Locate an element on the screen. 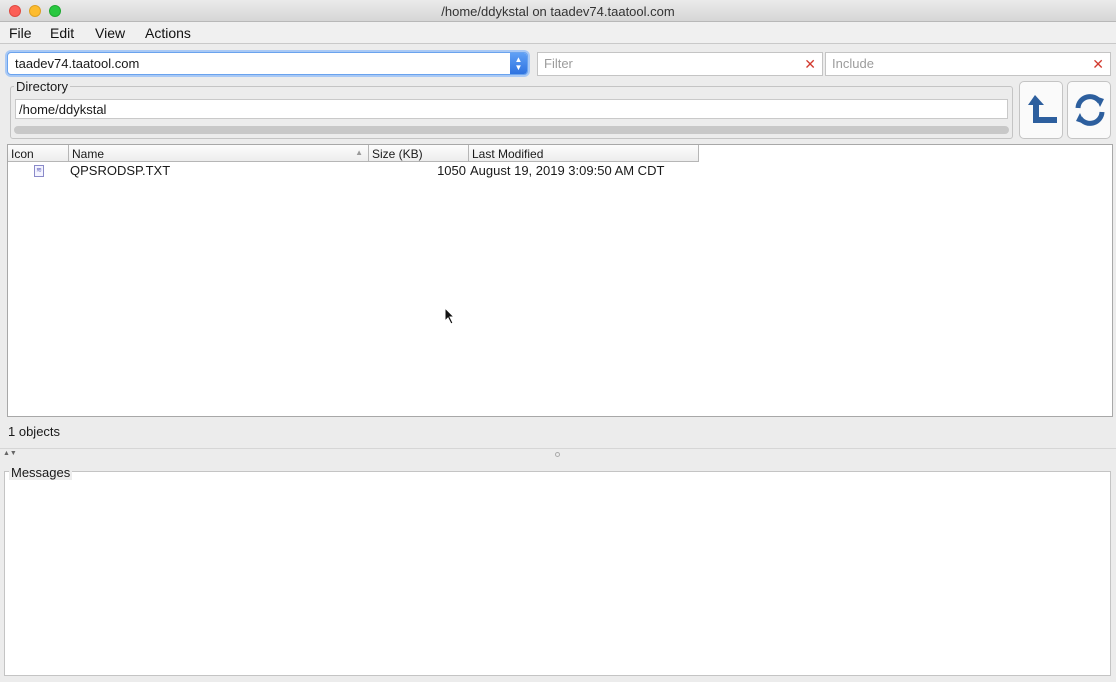 The image size is (1116, 682). column-header-name: Name ▲ is located at coordinates (219, 153).